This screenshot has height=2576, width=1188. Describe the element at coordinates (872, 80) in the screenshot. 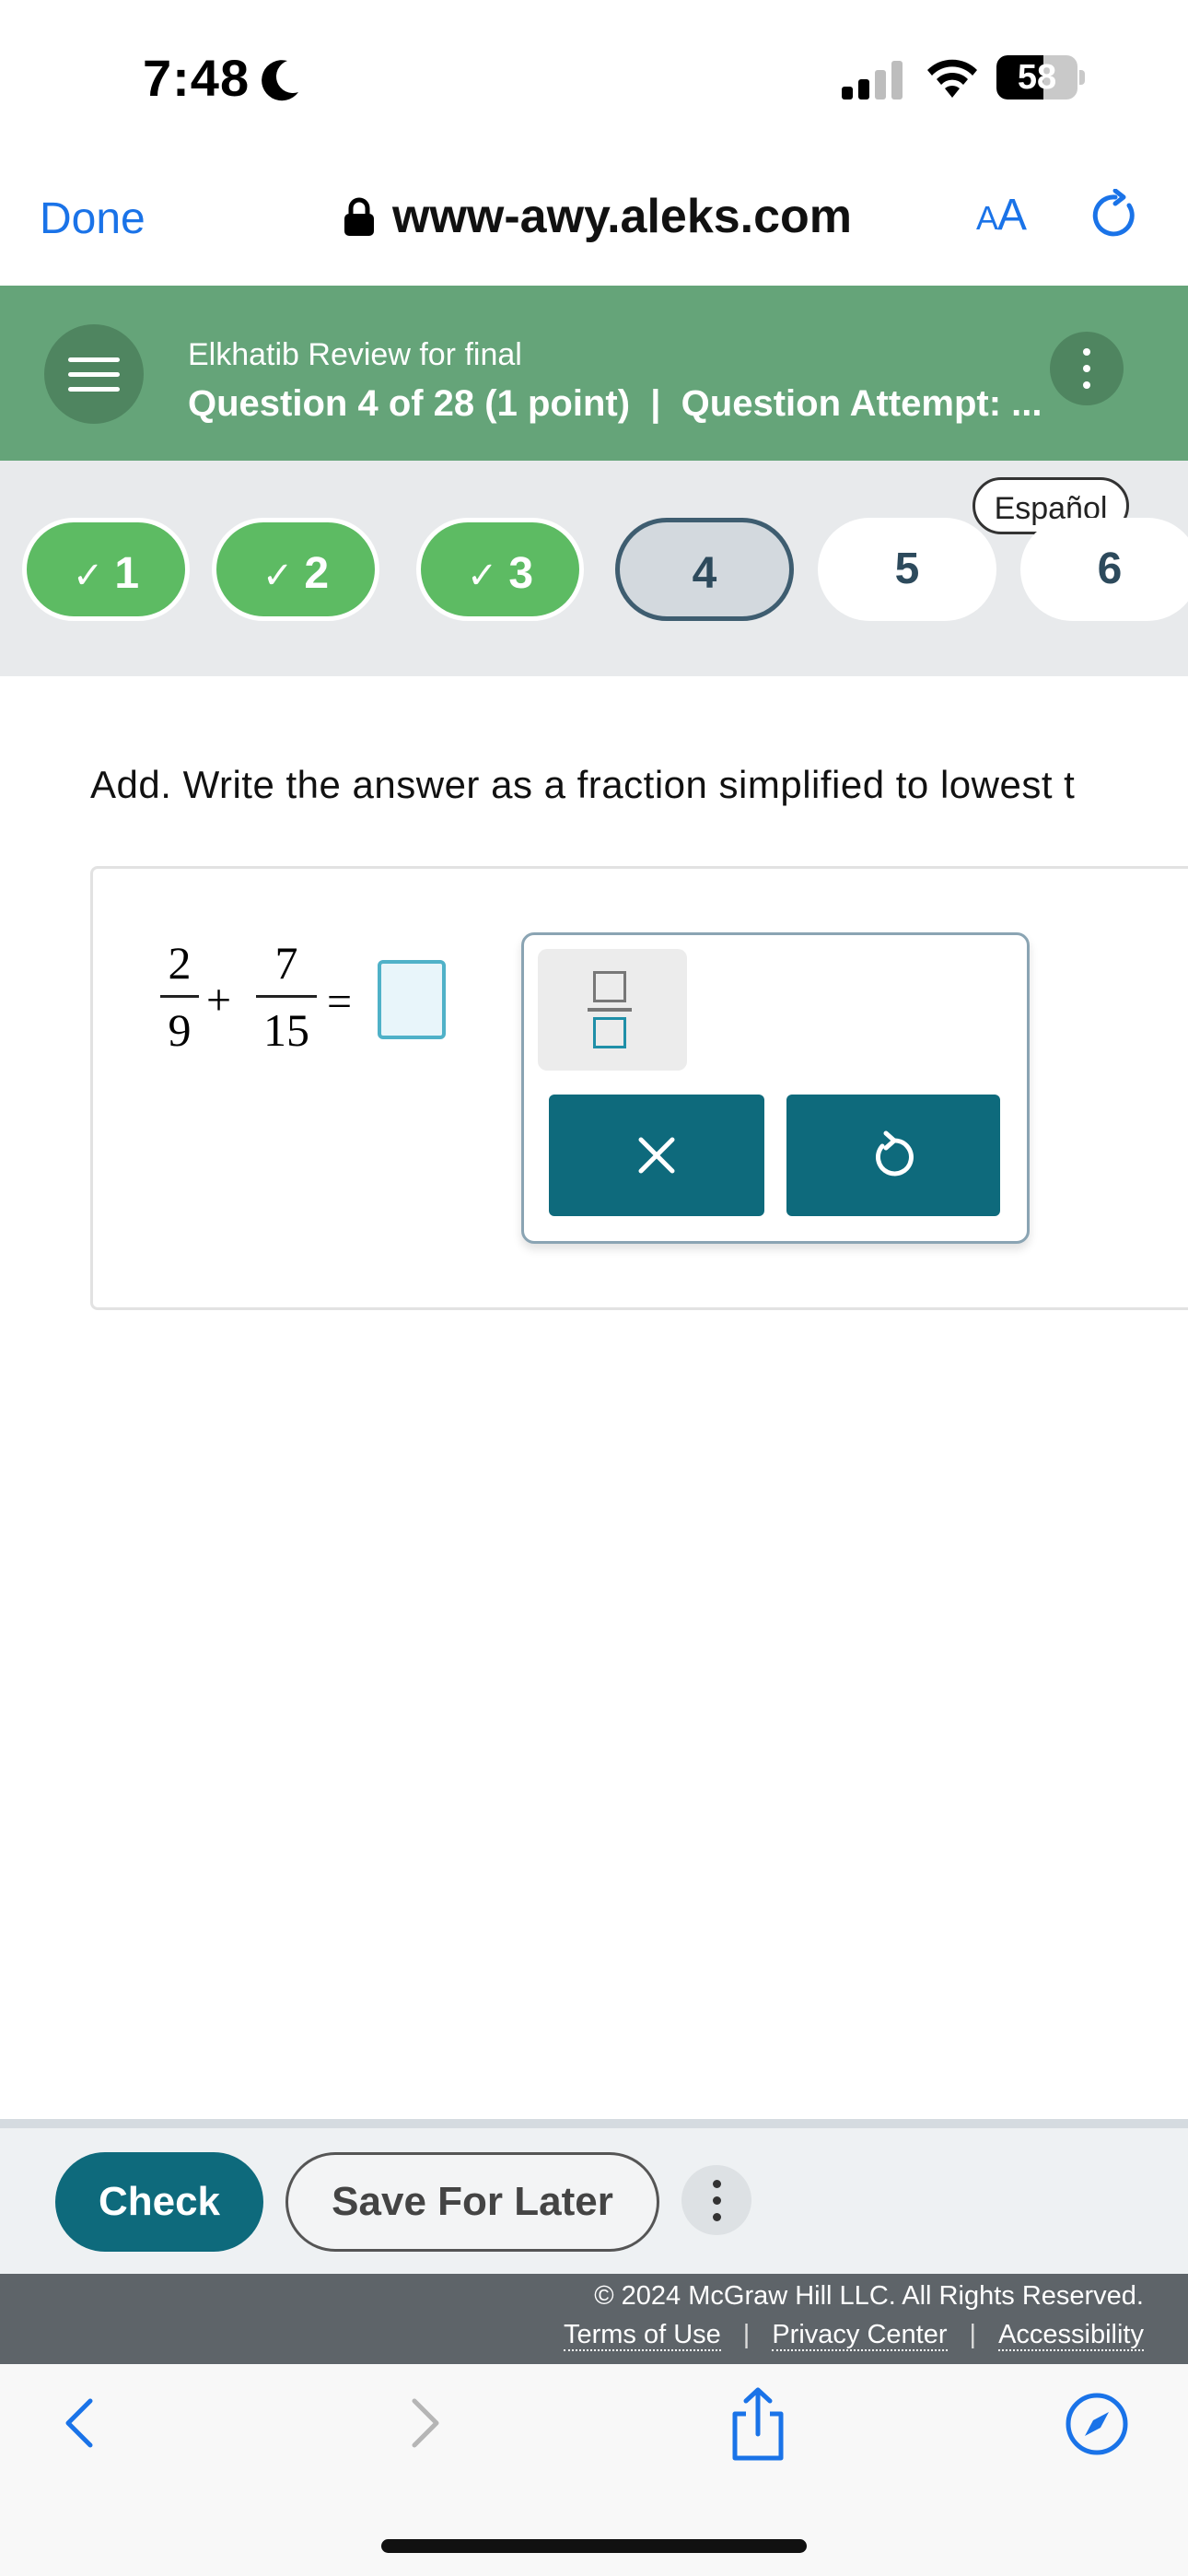

I see `cellular-signal-icon` at that location.